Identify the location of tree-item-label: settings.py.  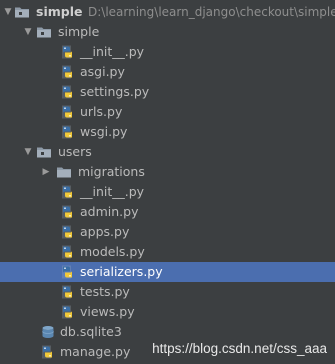
(115, 91).